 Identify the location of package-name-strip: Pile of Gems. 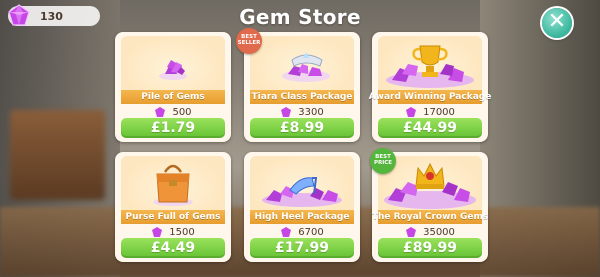
(173, 97).